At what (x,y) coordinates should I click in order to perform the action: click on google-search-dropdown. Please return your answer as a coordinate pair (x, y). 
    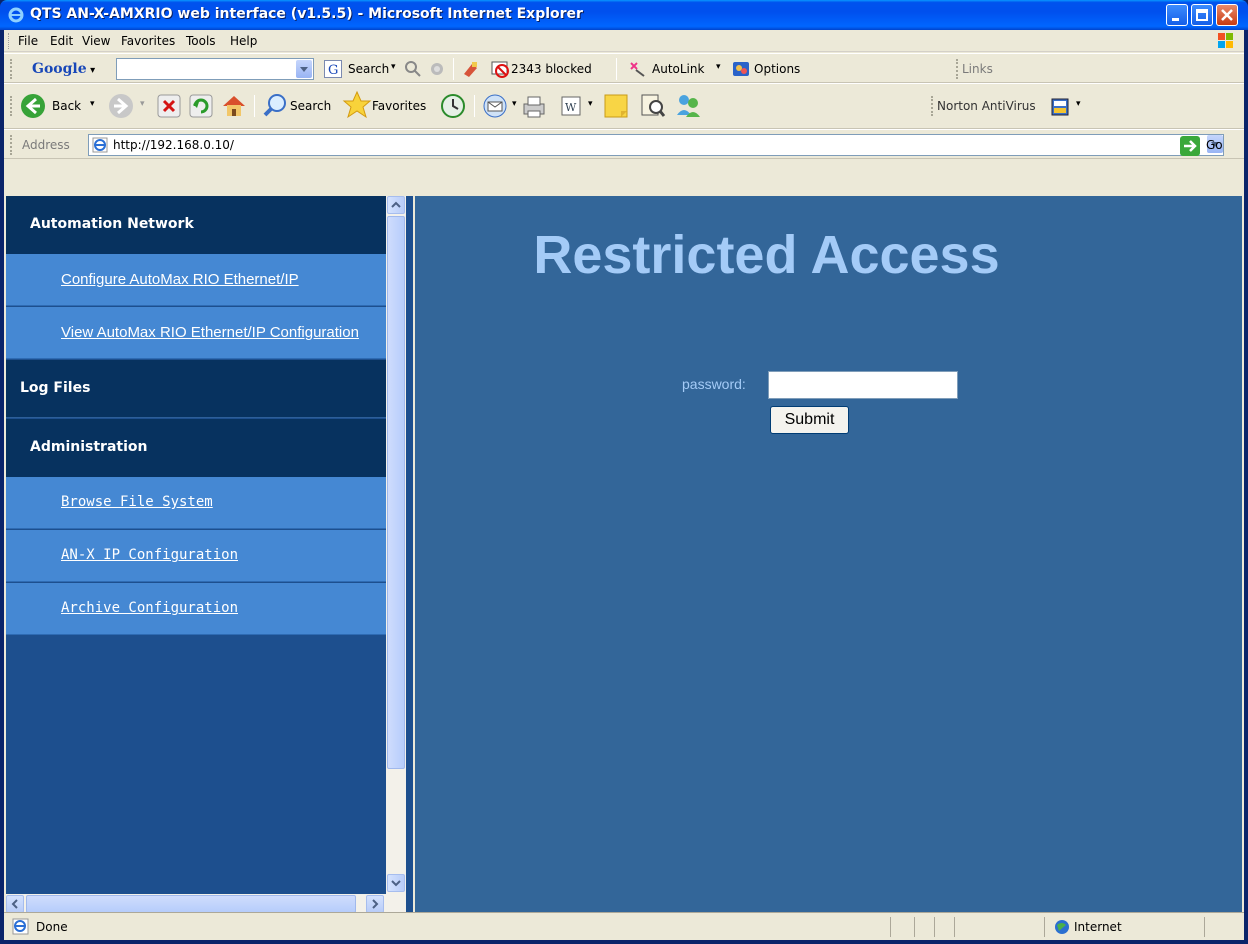
    Looking at the image, I should click on (304, 69).